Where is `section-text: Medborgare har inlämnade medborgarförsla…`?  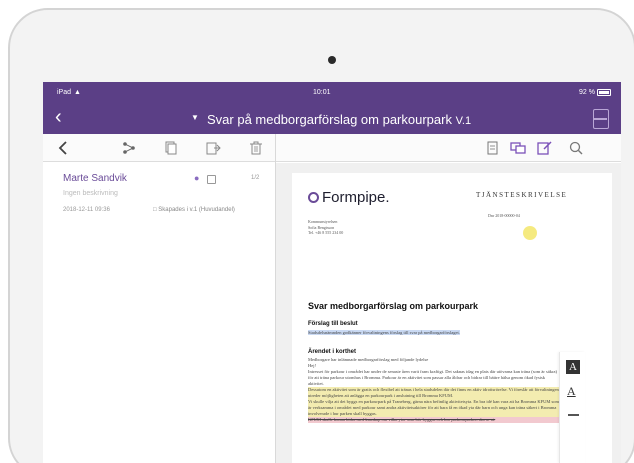
section-text: Medborgare har inlämnade medborgarförsla… is located at coordinates (434, 390).